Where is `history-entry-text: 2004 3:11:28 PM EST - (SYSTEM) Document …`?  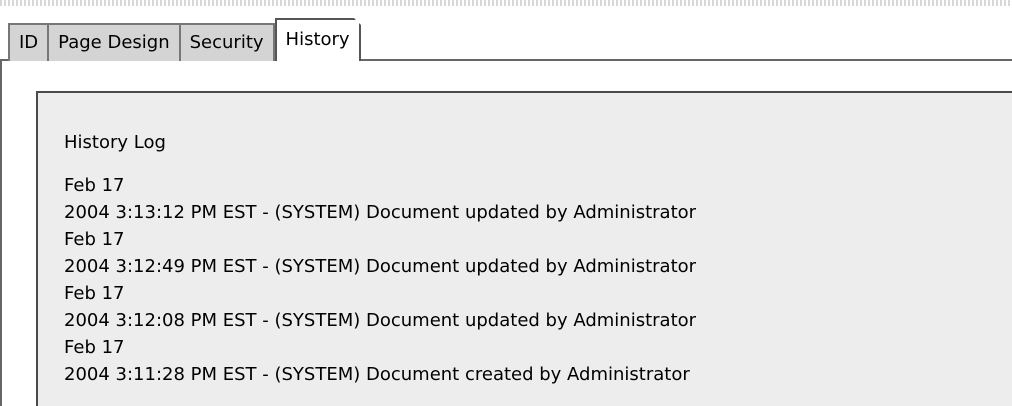 history-entry-text: 2004 3:11:28 PM EST - (SYSTEM) Document … is located at coordinates (377, 374).